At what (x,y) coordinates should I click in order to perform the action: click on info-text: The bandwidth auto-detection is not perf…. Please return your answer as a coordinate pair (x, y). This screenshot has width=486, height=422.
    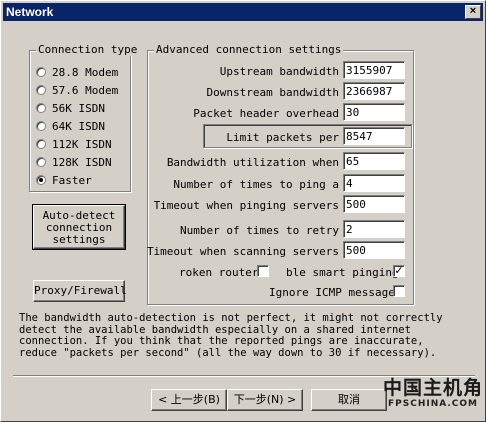
    Looking at the image, I should click on (231, 335).